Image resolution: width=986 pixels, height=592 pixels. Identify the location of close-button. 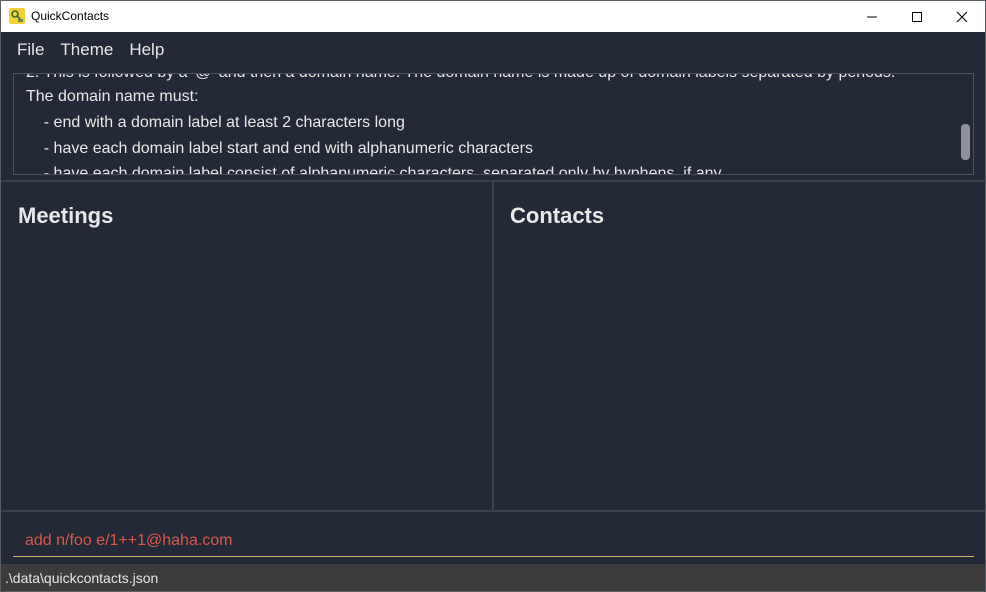
(962, 16).